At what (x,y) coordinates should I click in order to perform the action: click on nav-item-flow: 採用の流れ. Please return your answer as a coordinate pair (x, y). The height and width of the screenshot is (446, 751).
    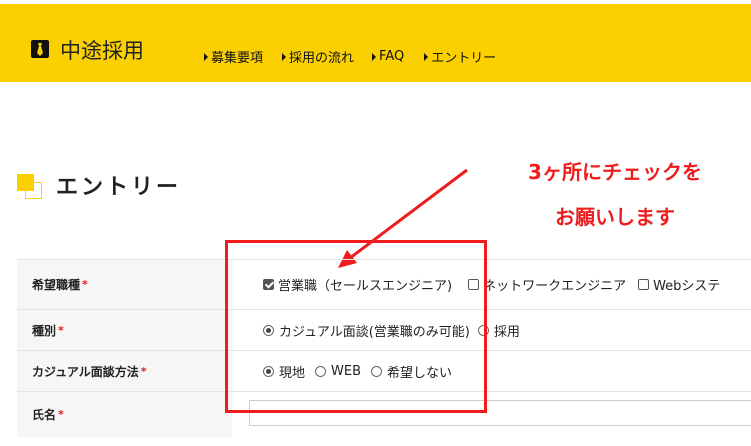
    Looking at the image, I should click on (318, 56).